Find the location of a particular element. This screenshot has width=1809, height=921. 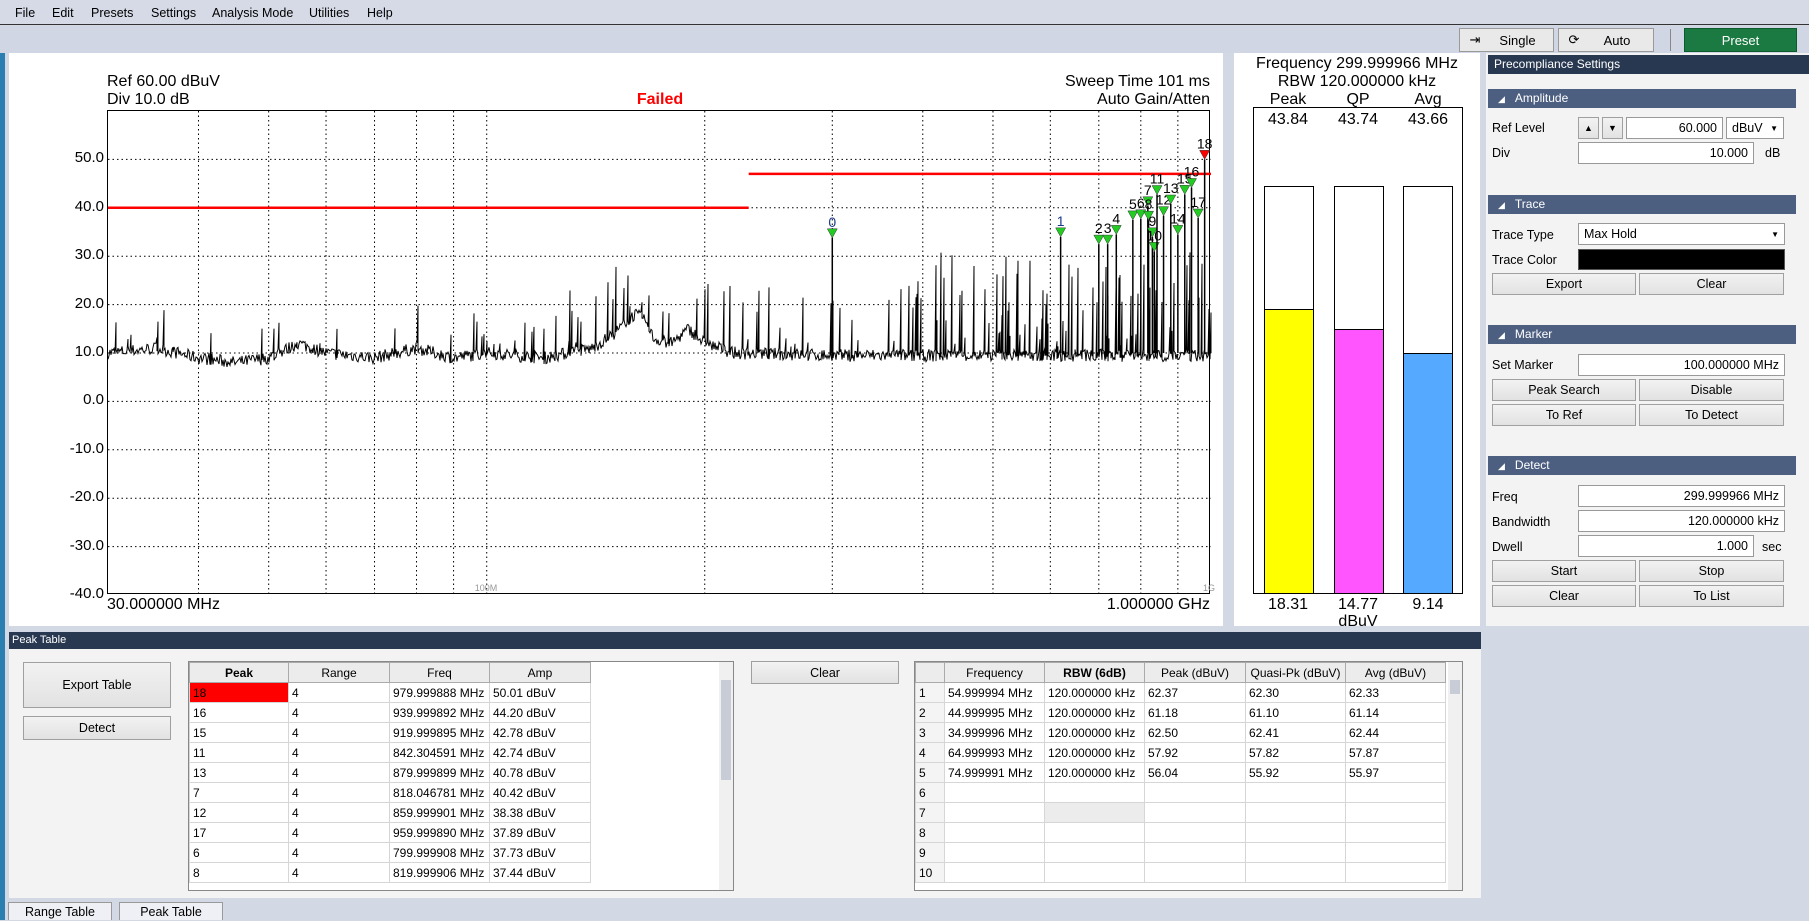

detect-row: 10 is located at coordinates (1180, 872).